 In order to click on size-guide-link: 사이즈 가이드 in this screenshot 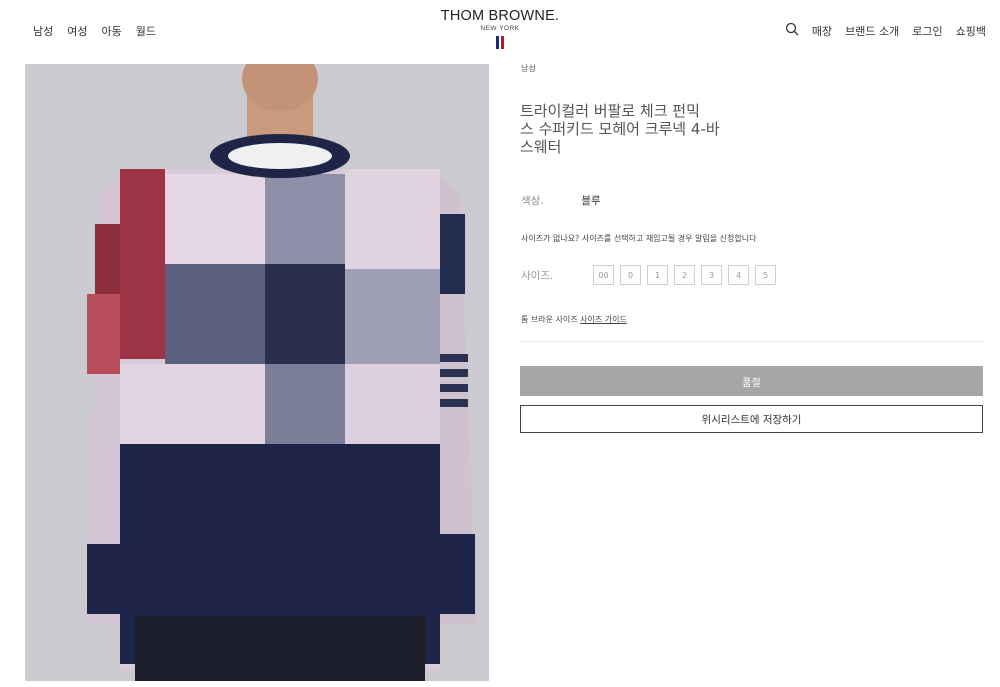, I will do `click(603, 319)`.